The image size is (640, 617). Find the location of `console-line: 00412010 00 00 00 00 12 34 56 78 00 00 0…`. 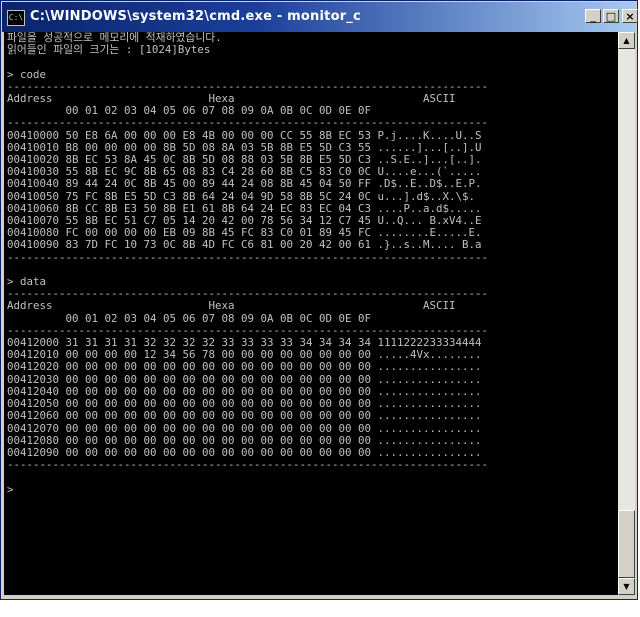

console-line: 00412010 00 00 00 00 12 34 56 78 00 00 0… is located at coordinates (244, 355).